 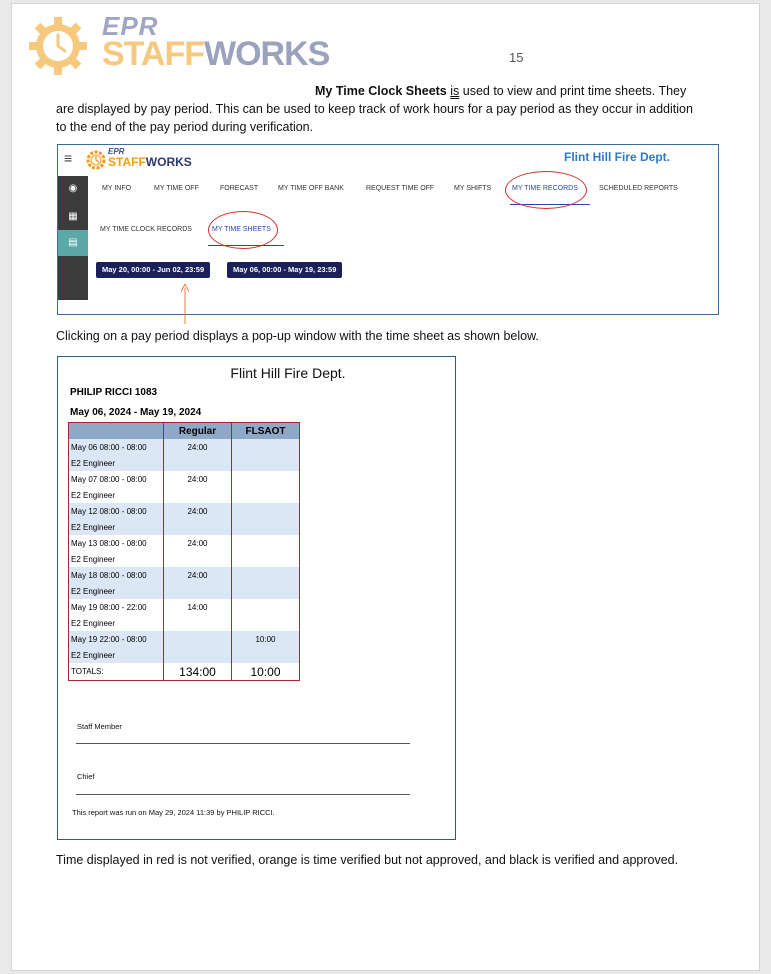 What do you see at coordinates (141, 159) in the screenshot?
I see `app-logo: EPR STAFFWORKS` at bounding box center [141, 159].